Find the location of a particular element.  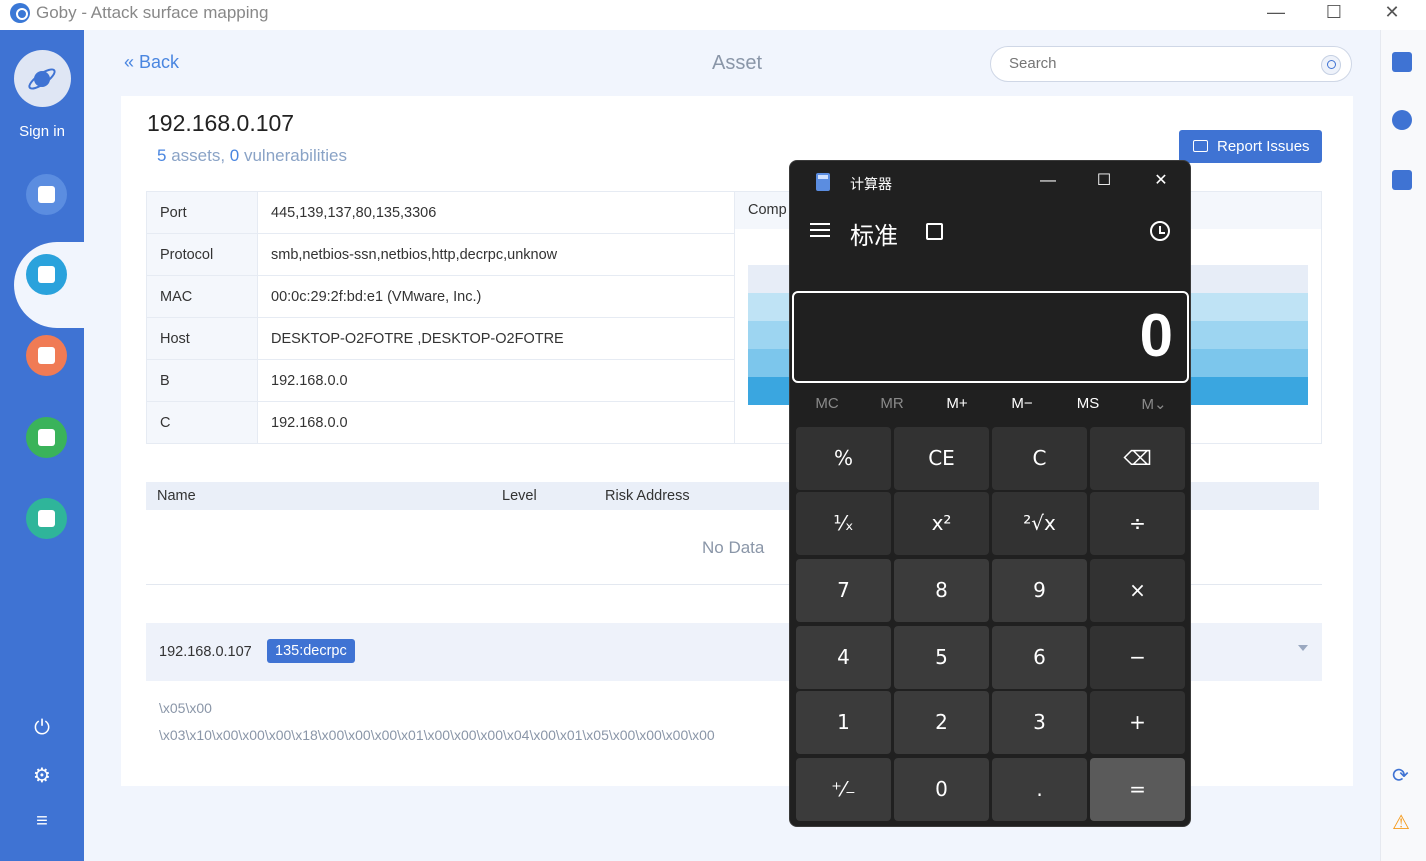

back-link: « Back is located at coordinates (151, 62).